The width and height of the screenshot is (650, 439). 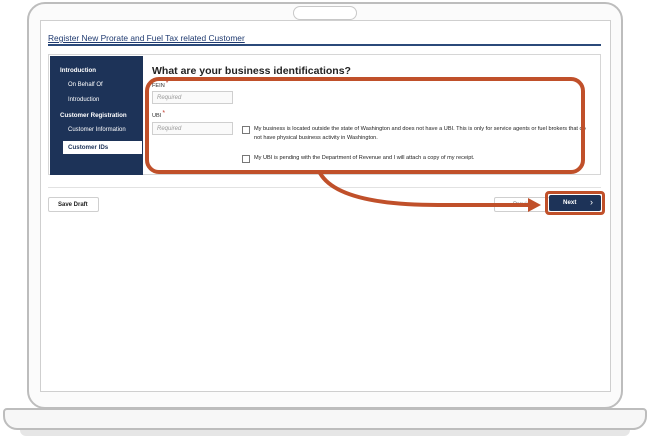 I want to click on next-button: Next ›, so click(x=575, y=203).